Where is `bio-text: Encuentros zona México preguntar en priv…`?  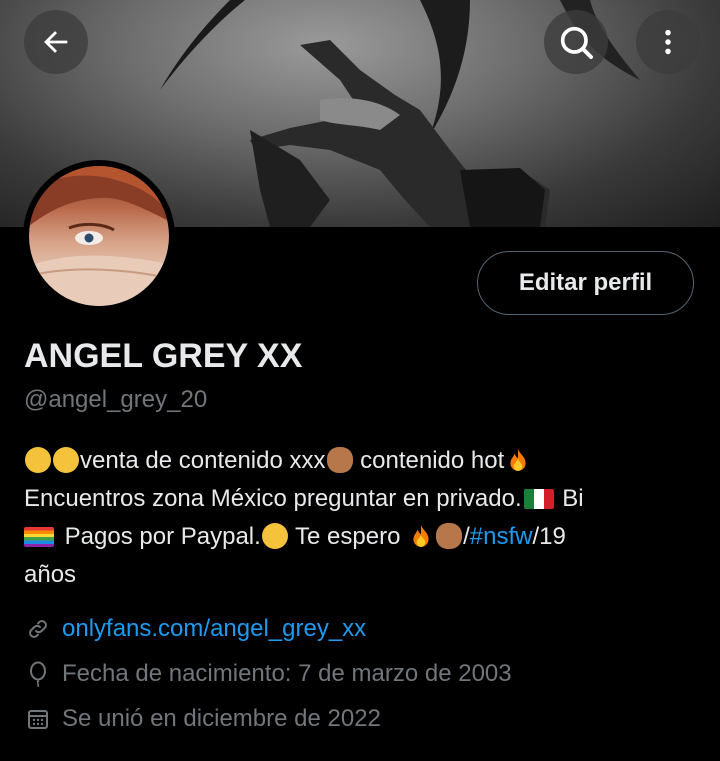
bio-text: Encuentros zona México preguntar en priv… is located at coordinates (273, 498).